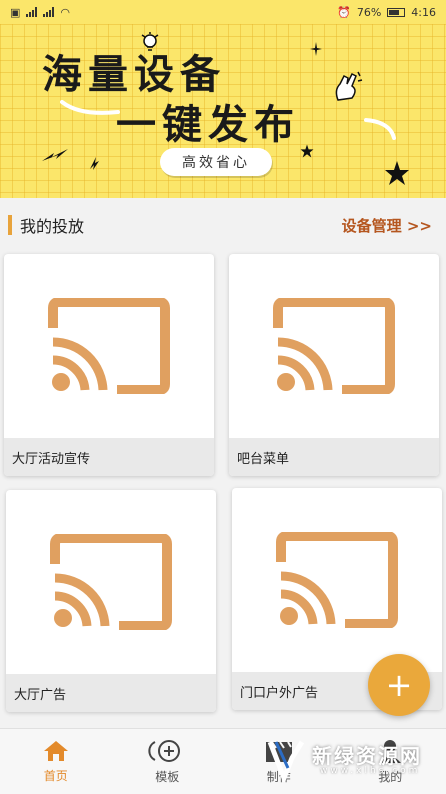 This screenshot has height=794, width=446. I want to click on watermark-text: 新绿资源网, so click(367, 756).